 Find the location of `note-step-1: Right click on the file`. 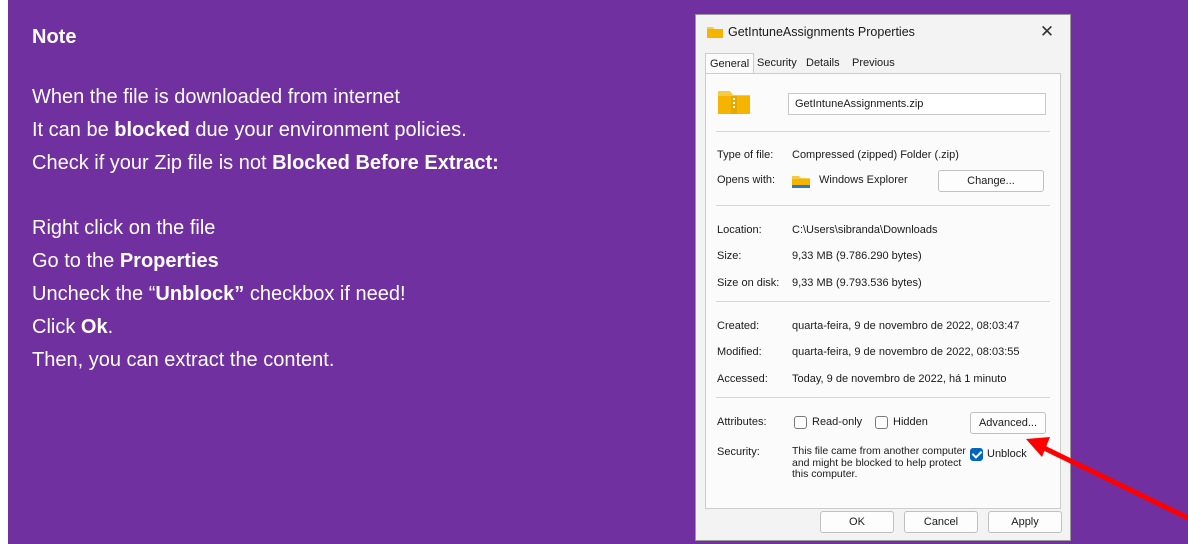

note-step-1: Right click on the file is located at coordinates (265, 228).